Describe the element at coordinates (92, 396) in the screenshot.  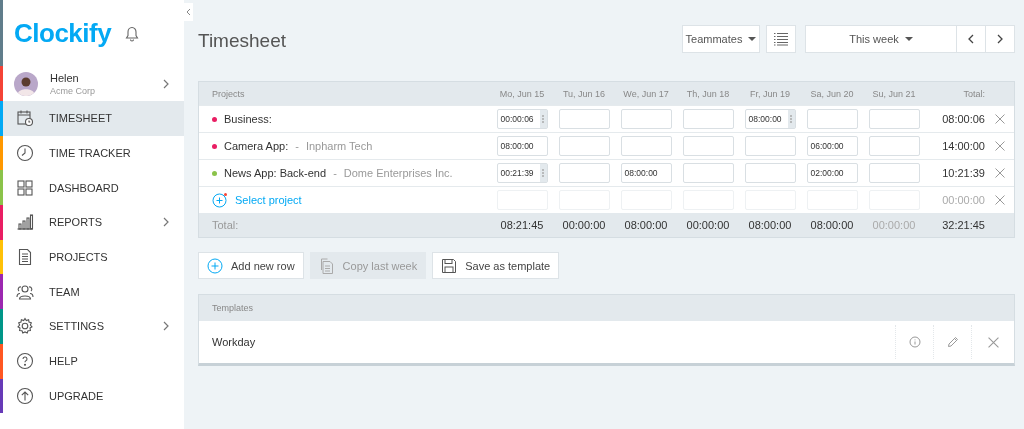
I see `nav-item: UPGRADE` at that location.